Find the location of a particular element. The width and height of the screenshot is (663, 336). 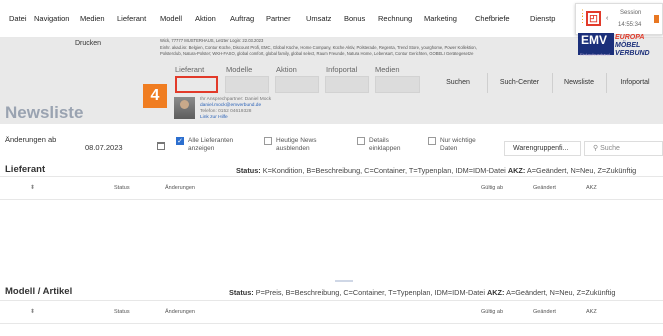

logo-moebel-verbund: MÖBEL VERBUND is located at coordinates (632, 49).